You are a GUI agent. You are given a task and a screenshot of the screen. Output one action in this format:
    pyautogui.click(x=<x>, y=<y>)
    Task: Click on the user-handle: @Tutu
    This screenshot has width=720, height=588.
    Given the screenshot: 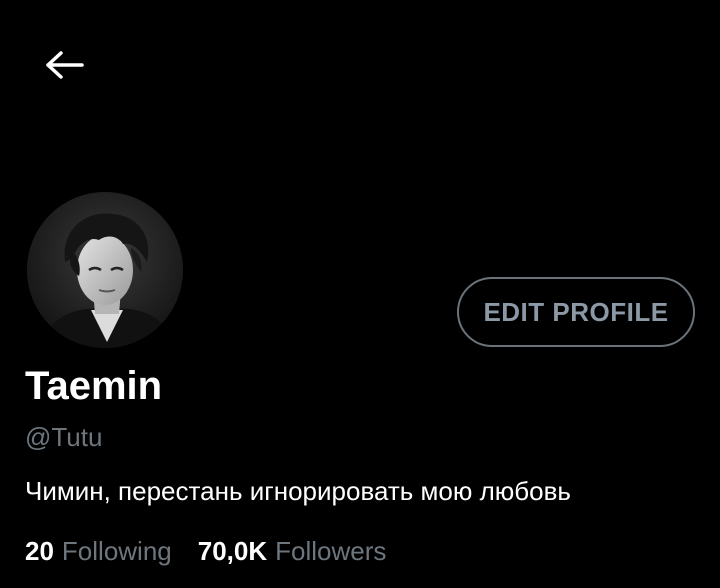 What is the action you would take?
    pyautogui.click(x=64, y=437)
    